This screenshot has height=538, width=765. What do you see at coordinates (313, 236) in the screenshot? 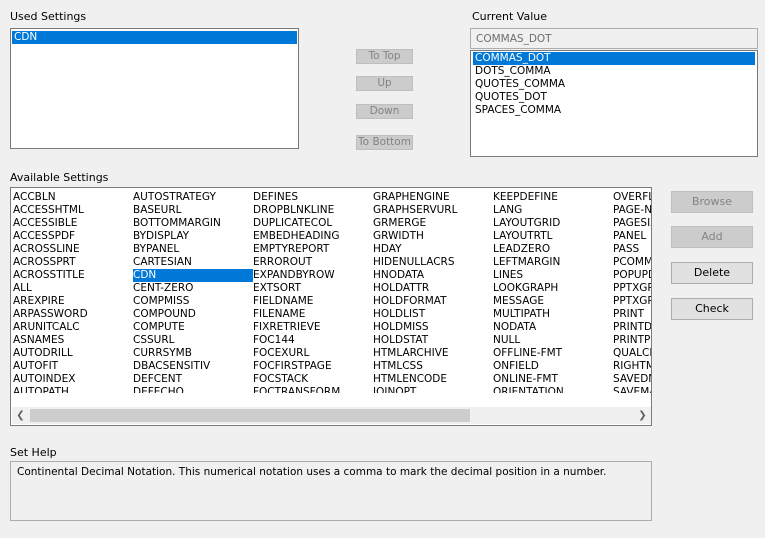
I see `available-setting-item: EMBEDHEADING` at bounding box center [313, 236].